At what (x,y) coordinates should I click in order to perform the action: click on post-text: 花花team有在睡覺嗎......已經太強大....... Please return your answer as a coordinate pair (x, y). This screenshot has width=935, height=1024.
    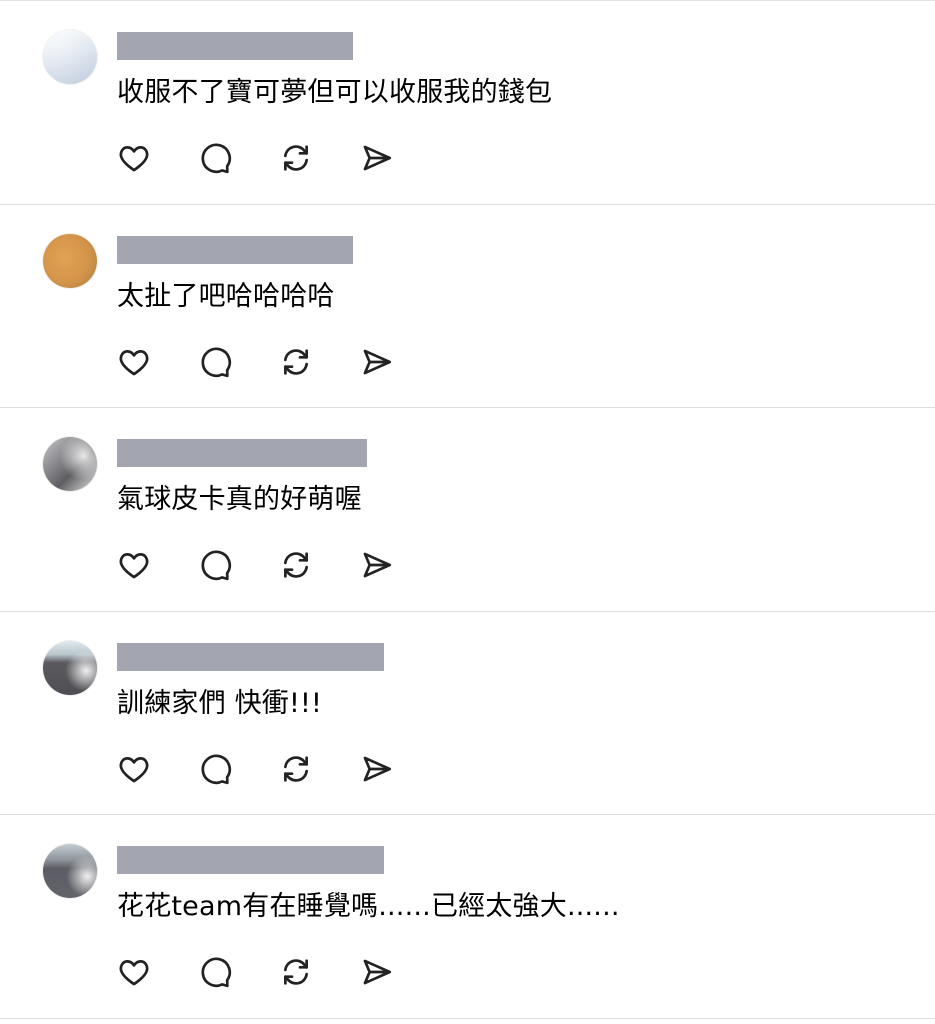
    Looking at the image, I should click on (368, 907).